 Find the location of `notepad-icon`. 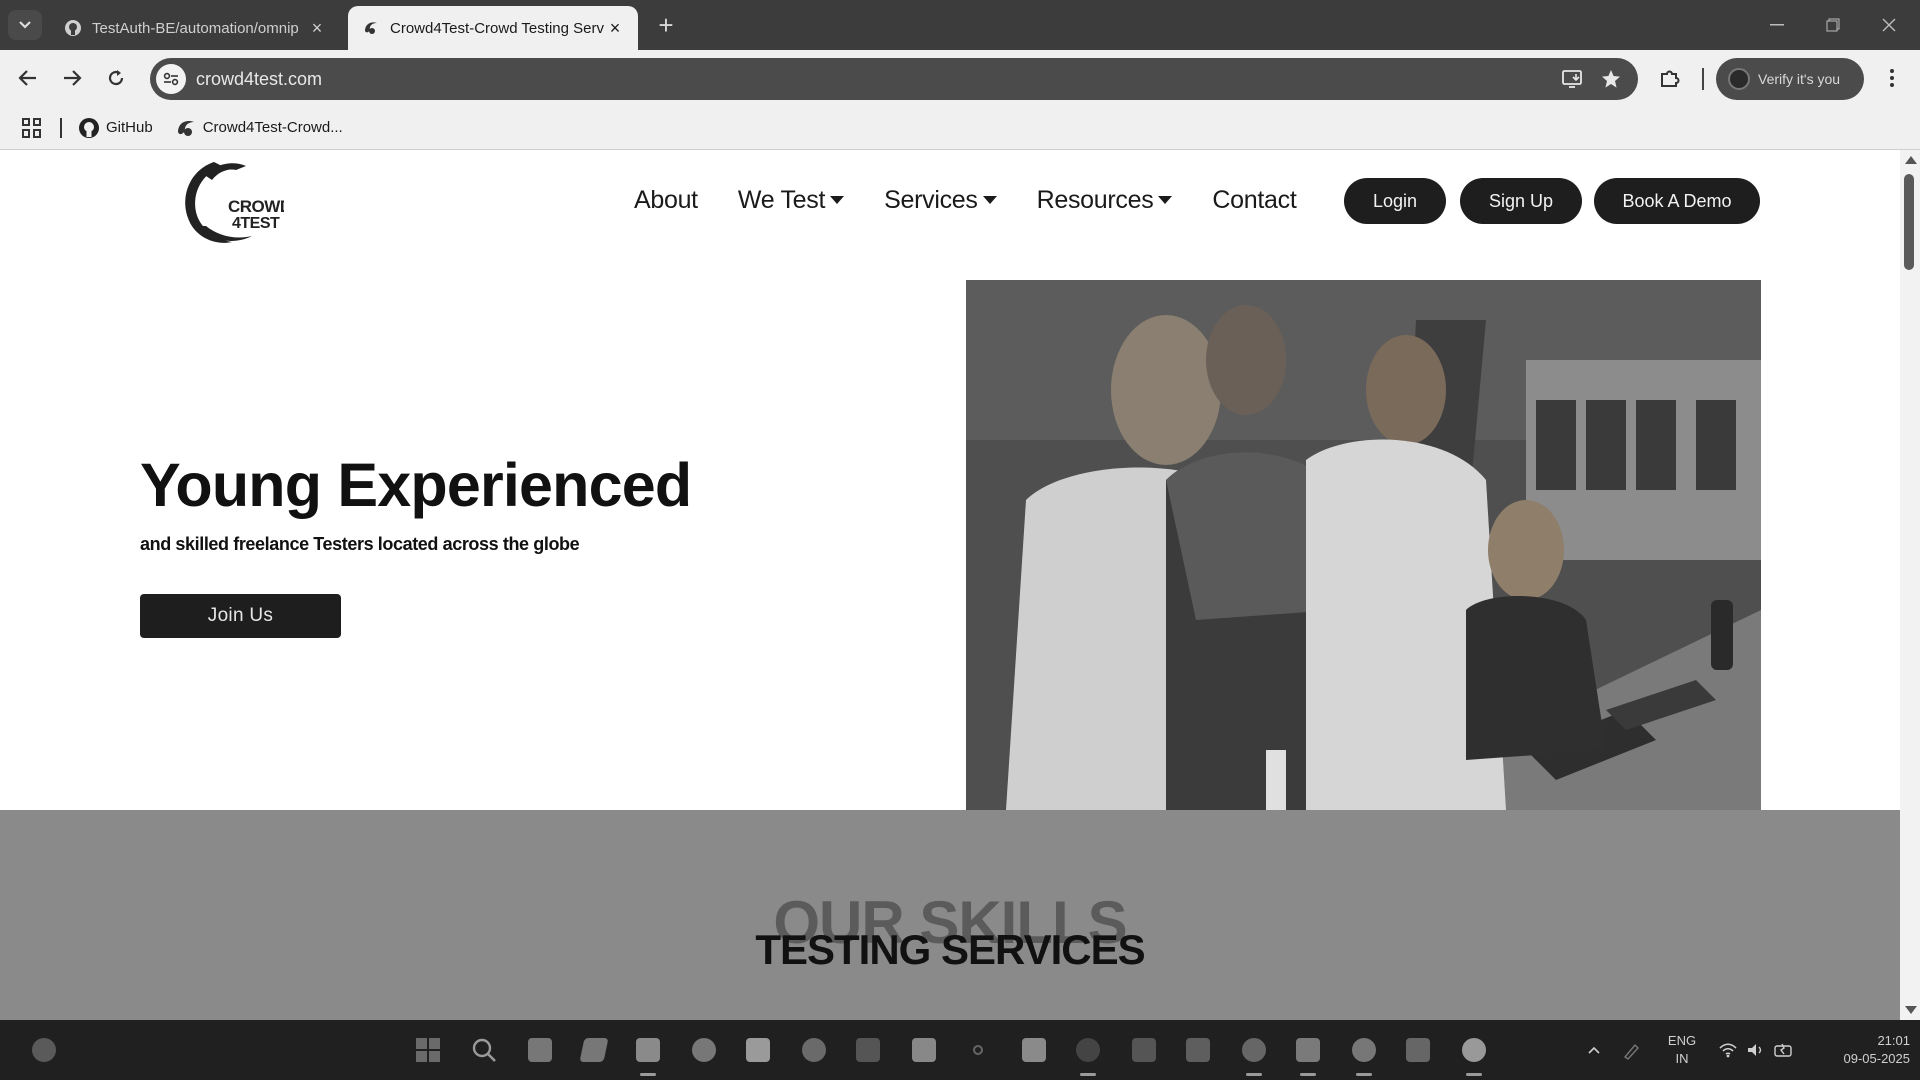

notepad-icon is located at coordinates (1034, 1050).